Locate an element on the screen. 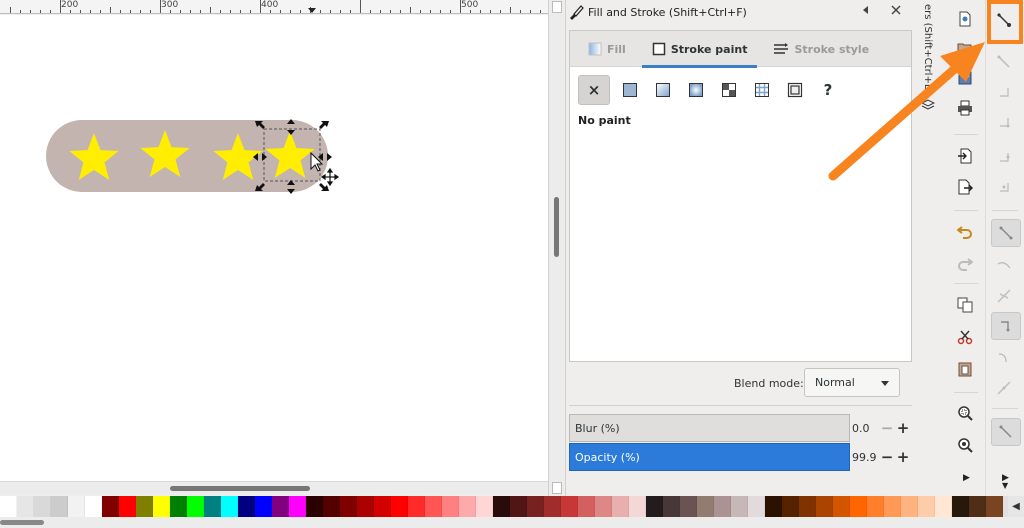 This screenshot has width=1024, height=528. blur-slider: Blur (%) is located at coordinates (709, 428).